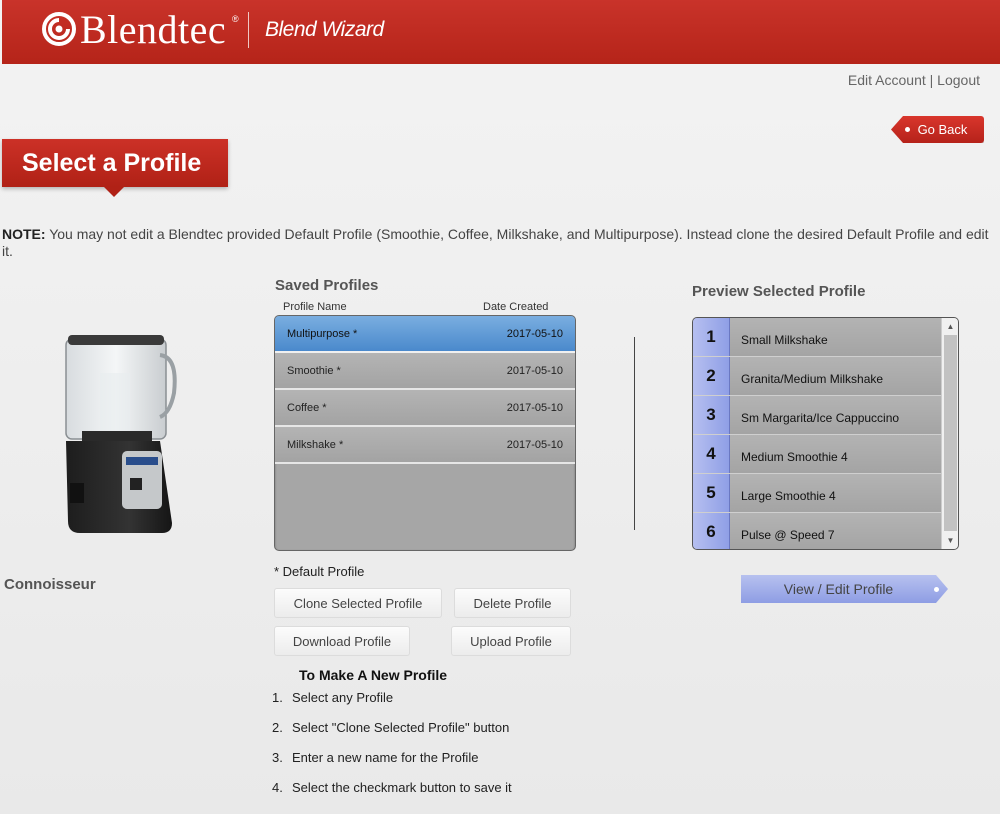  I want to click on instruction-step: 1. Select any Profile, so click(332, 697).